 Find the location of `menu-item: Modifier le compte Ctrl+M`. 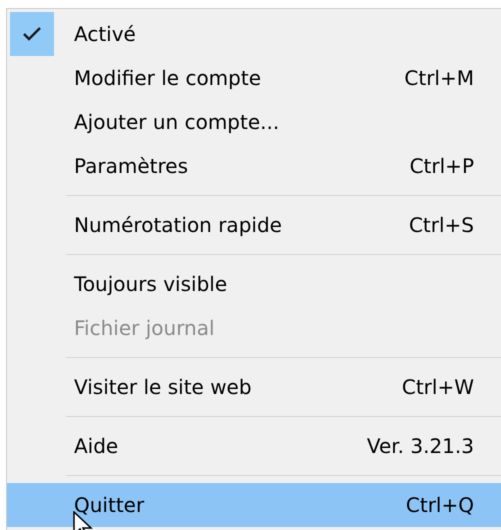

menu-item: Modifier le compte Ctrl+M is located at coordinates (254, 78).